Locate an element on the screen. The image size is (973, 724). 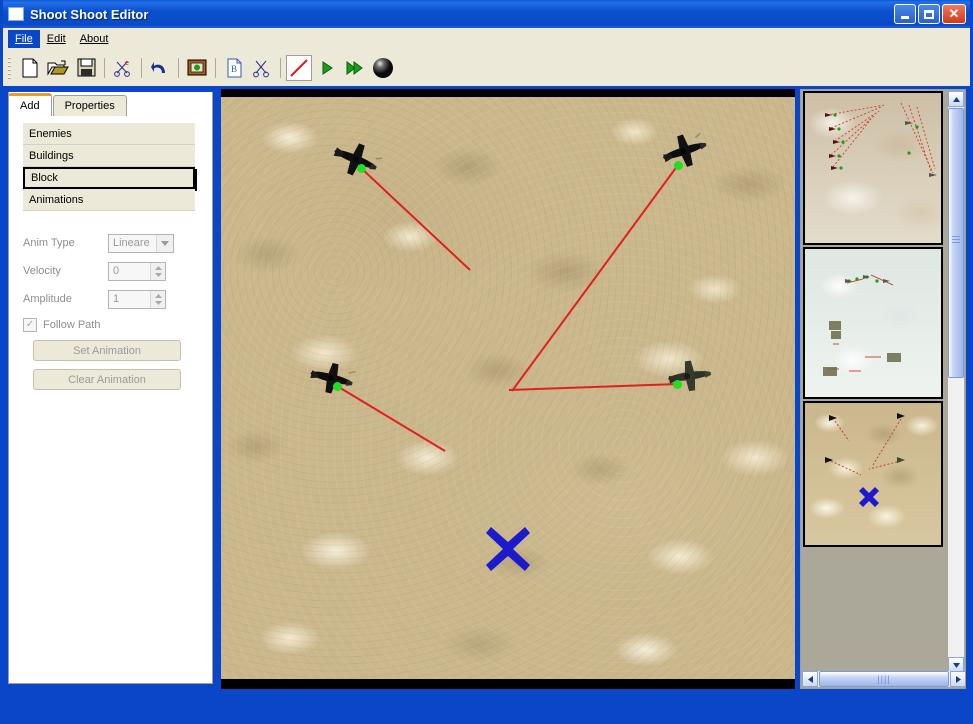
play-triangle-icon is located at coordinates (327, 67).